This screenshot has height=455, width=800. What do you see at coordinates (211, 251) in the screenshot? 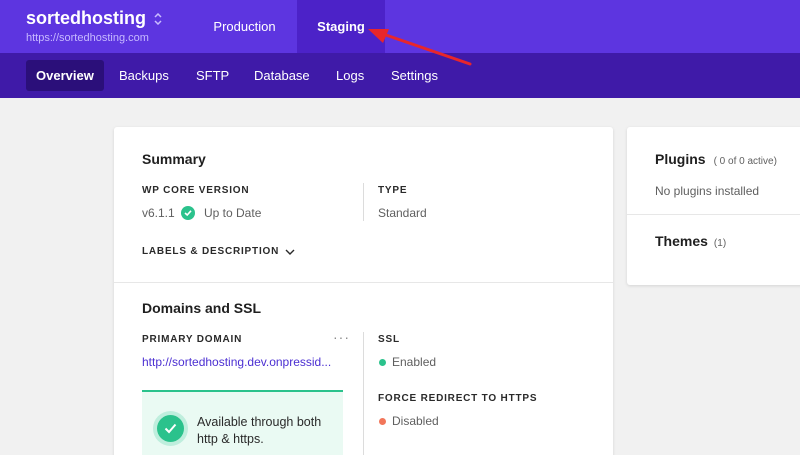
I see `labels-description-label: LABELS & DESCRIPTION` at bounding box center [211, 251].